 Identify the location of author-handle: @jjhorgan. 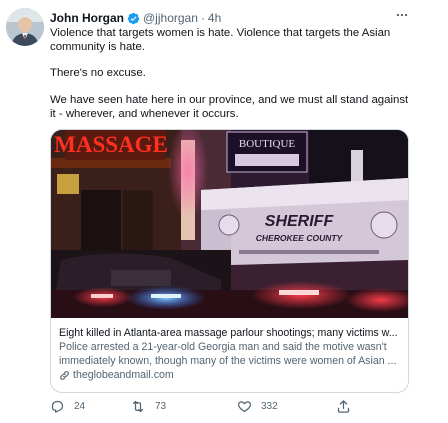
(170, 18).